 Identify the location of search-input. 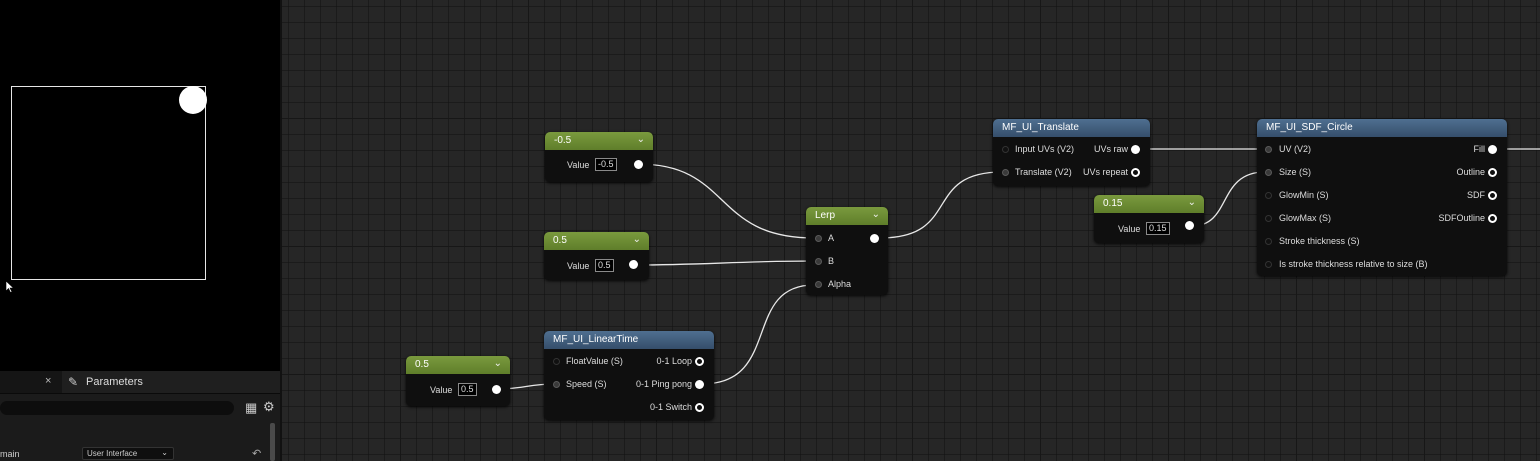
(117, 408).